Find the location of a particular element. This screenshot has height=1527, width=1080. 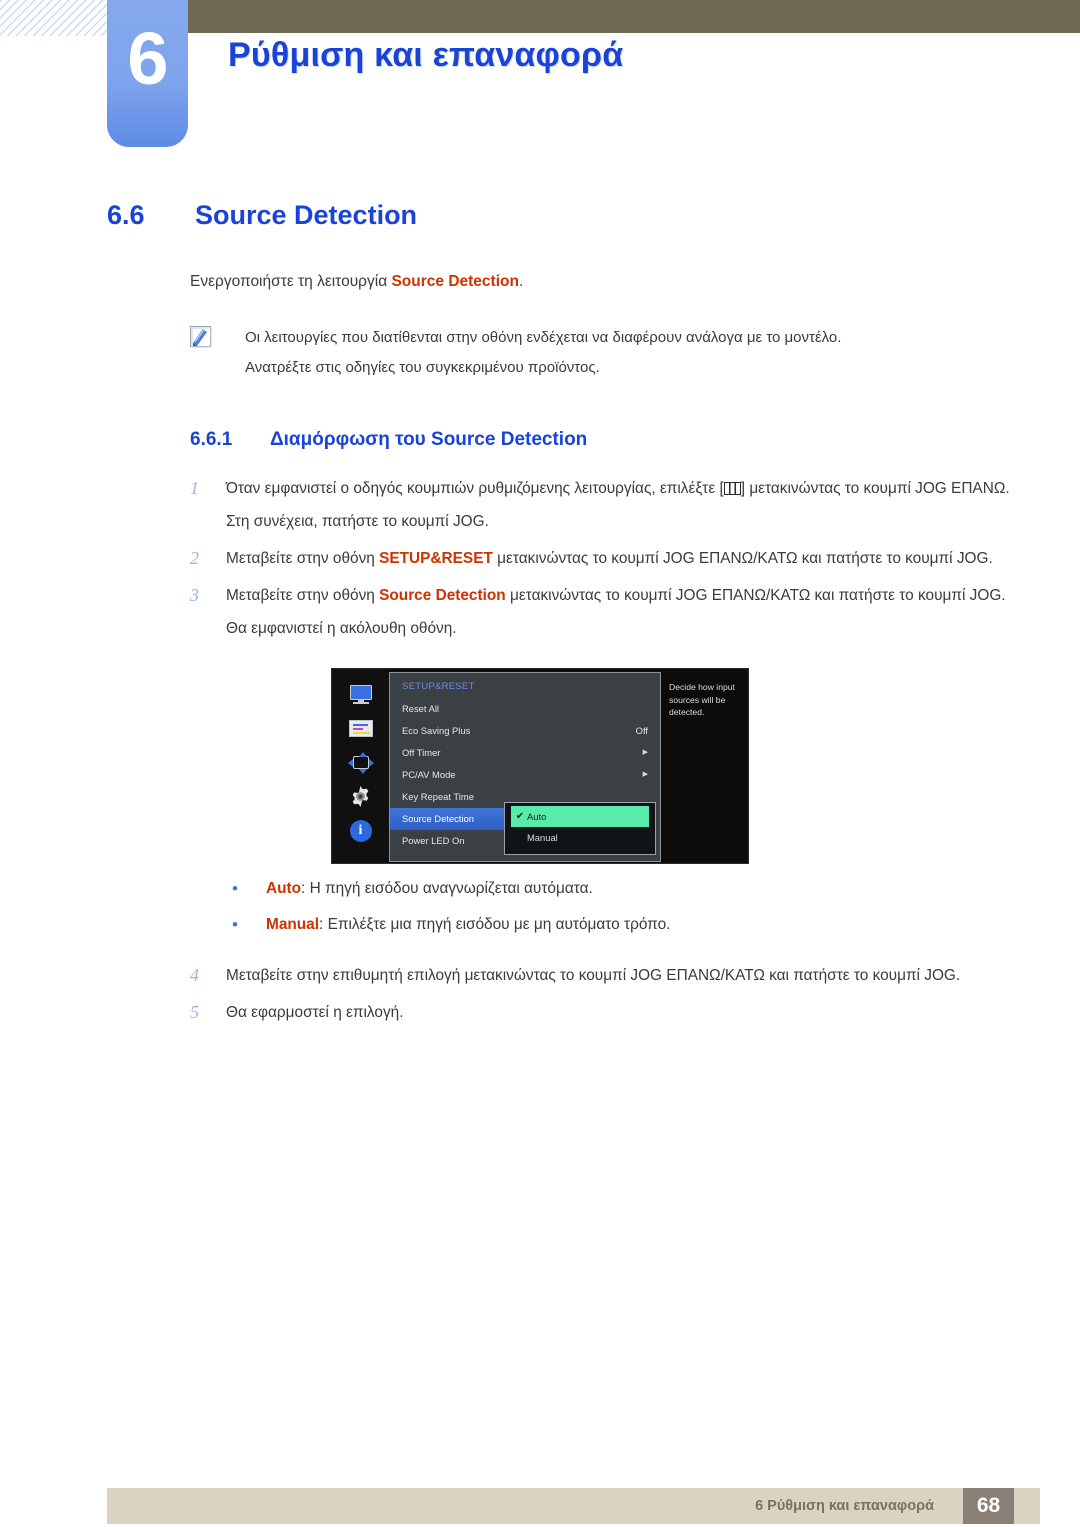

check-icon-placeholder: ✔ is located at coordinates (520, 837).